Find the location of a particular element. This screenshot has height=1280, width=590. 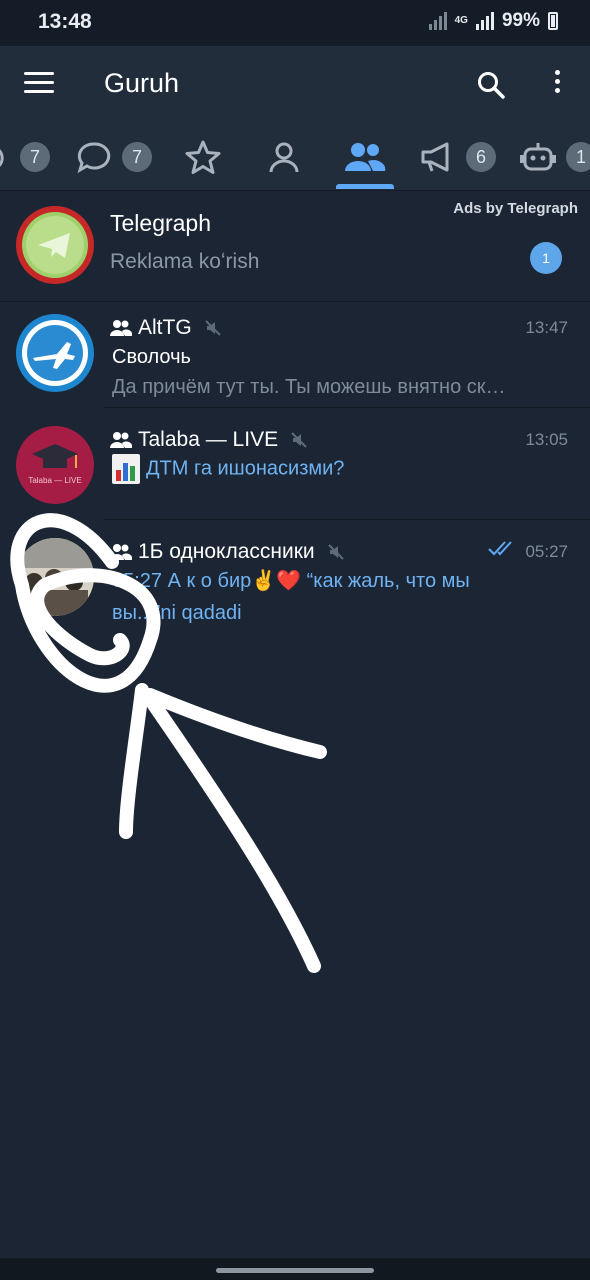

active-tab-indicator is located at coordinates (365, 186).